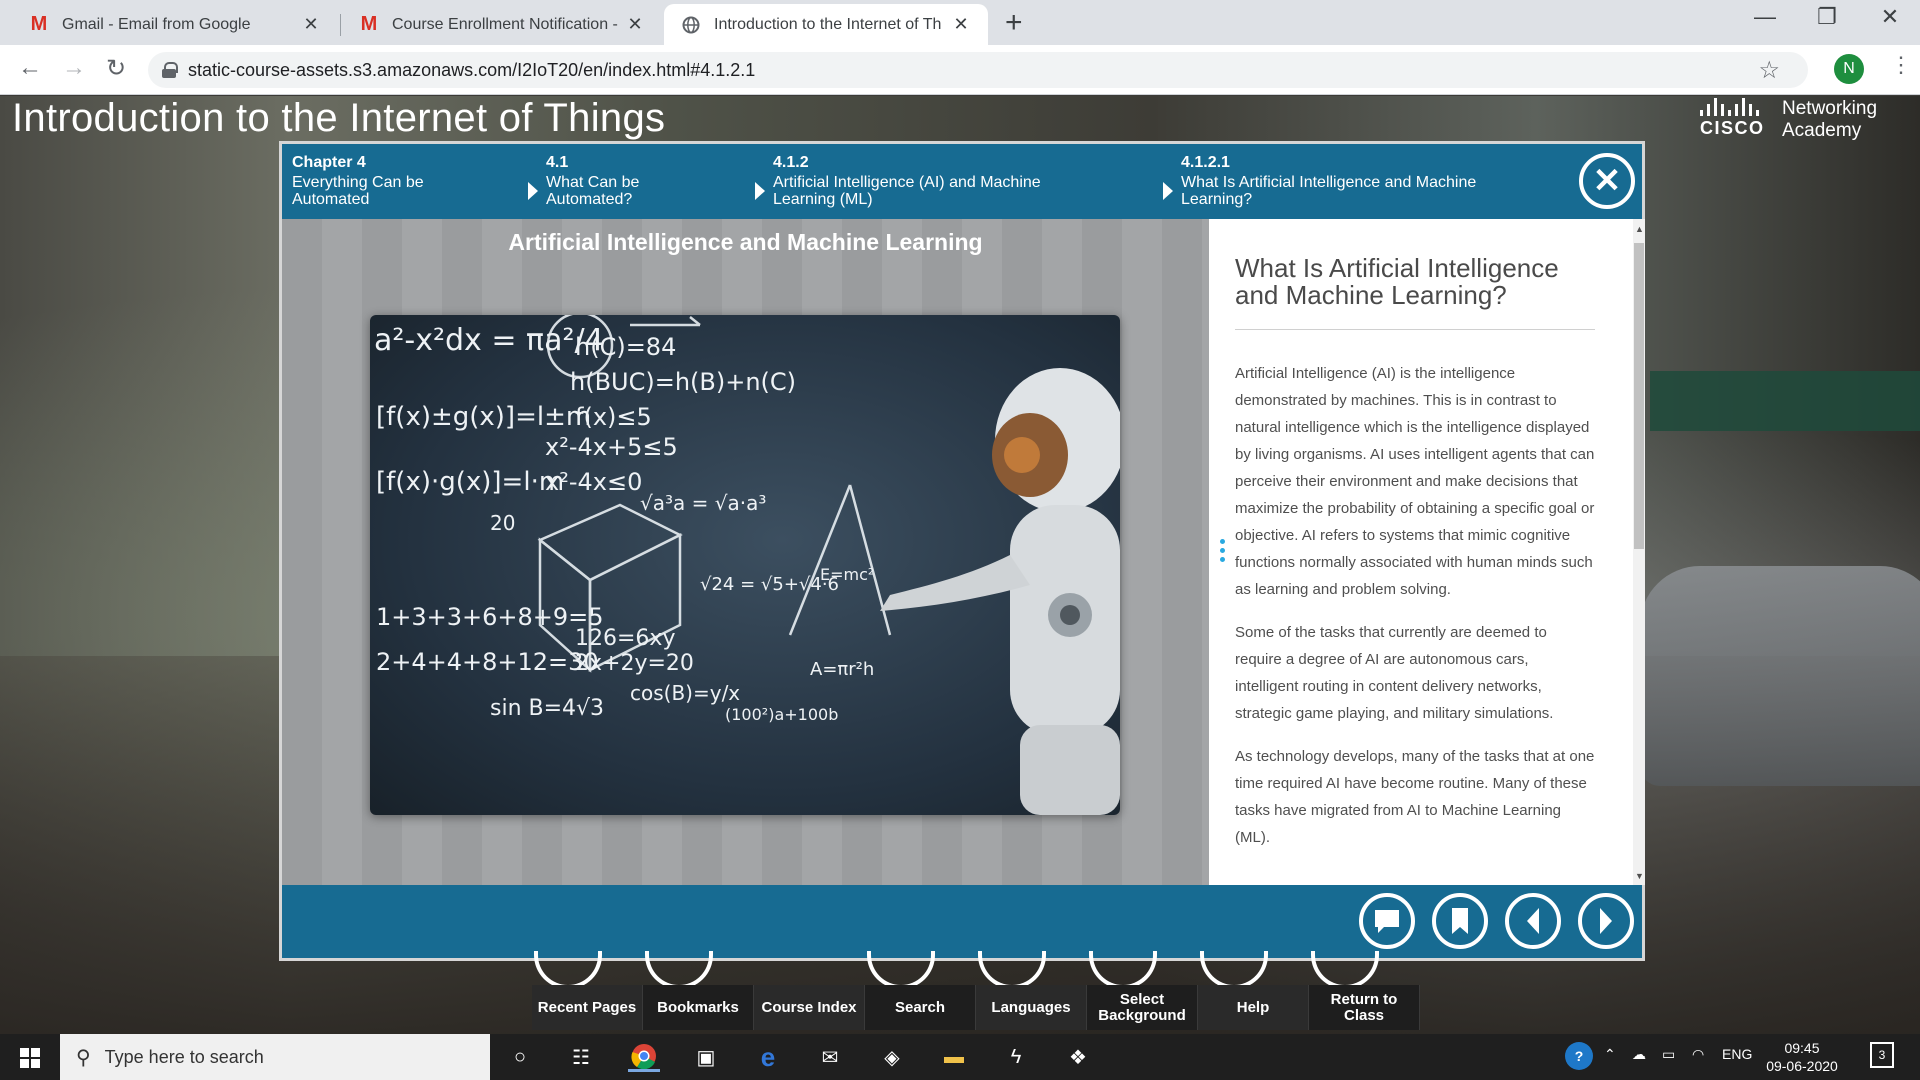 This screenshot has height=1080, width=1920. Describe the element at coordinates (1607, 181) in the screenshot. I see `close-modal-button: ✕` at that location.